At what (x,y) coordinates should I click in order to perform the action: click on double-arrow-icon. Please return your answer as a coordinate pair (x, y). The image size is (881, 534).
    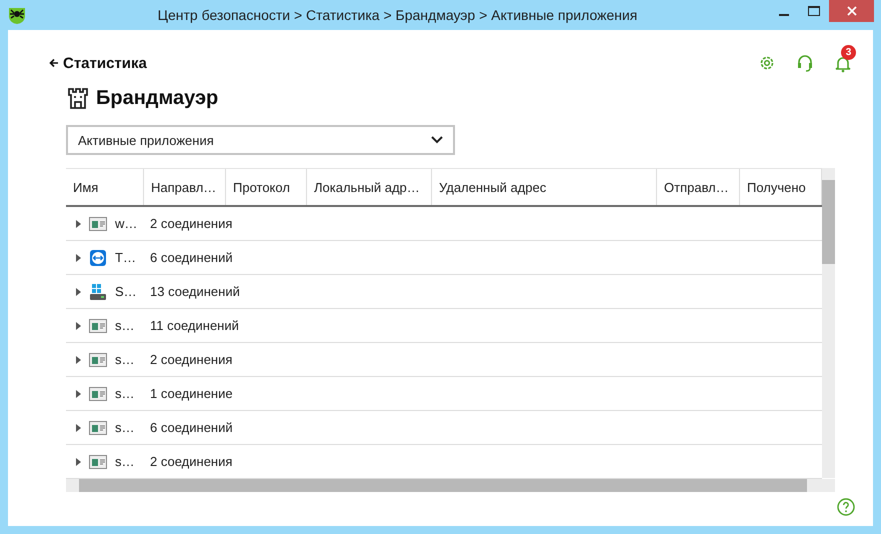
    Looking at the image, I should click on (98, 258).